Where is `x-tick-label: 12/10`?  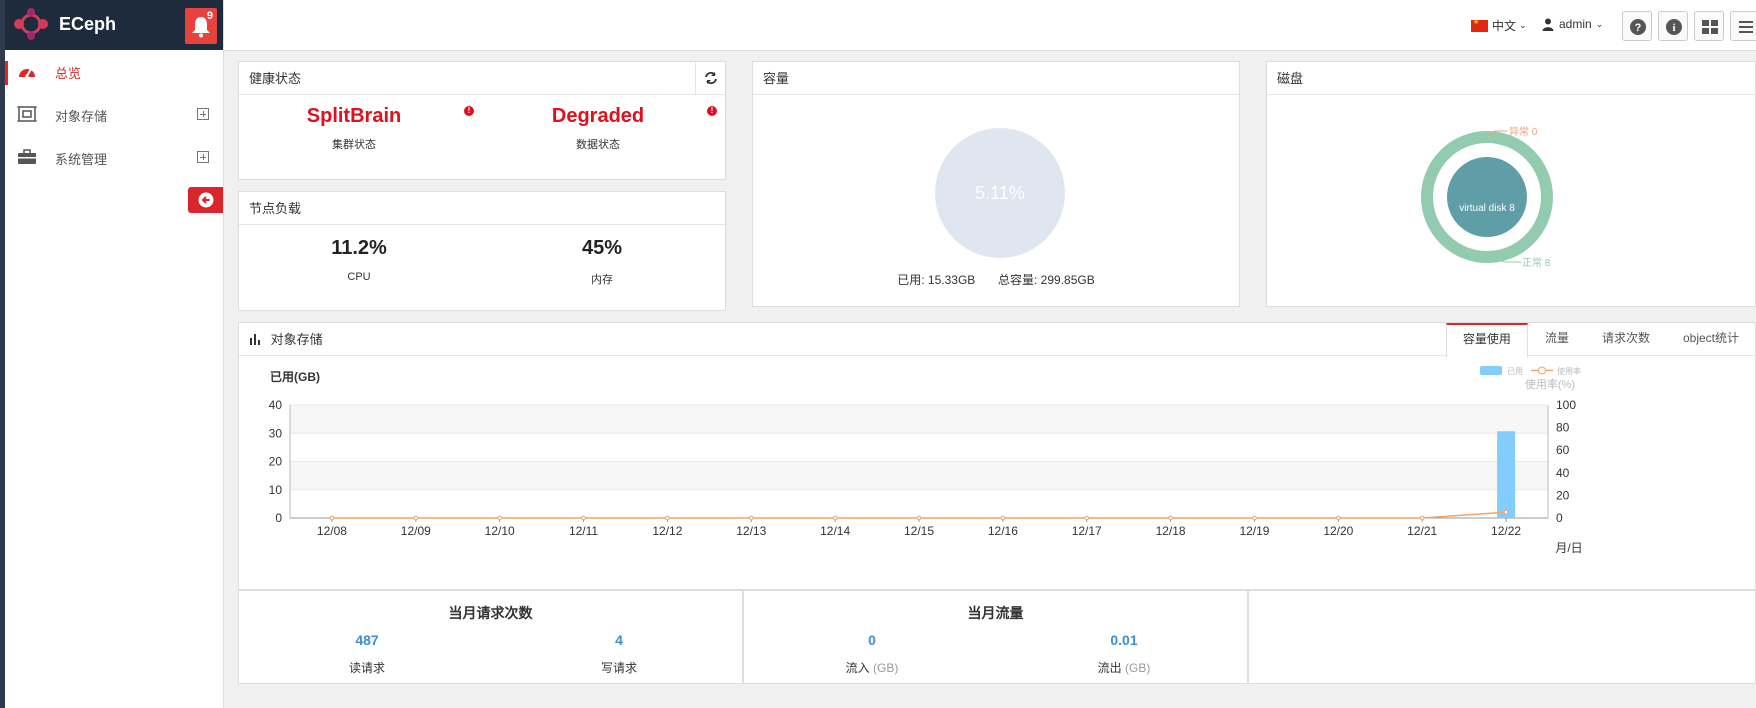
x-tick-label: 12/10 is located at coordinates (500, 531).